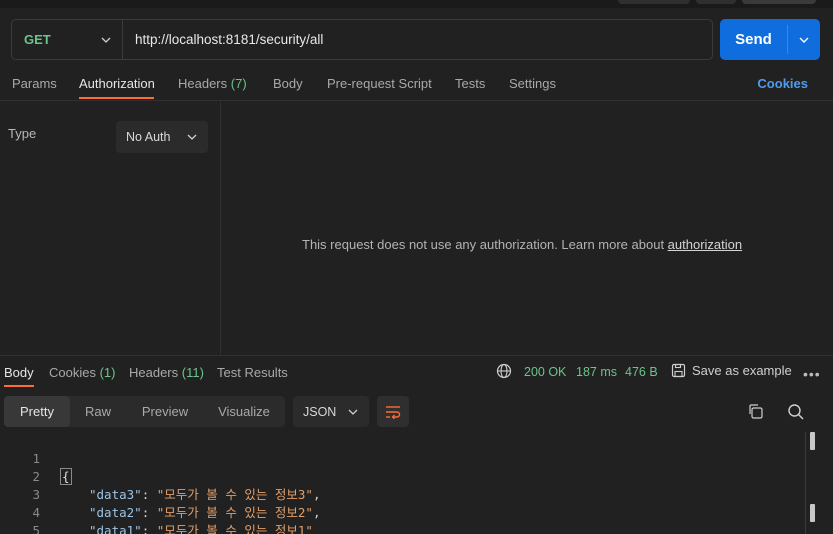  Describe the element at coordinates (107, 372) in the screenshot. I see `response-tab-cookies-count: (1)` at that location.